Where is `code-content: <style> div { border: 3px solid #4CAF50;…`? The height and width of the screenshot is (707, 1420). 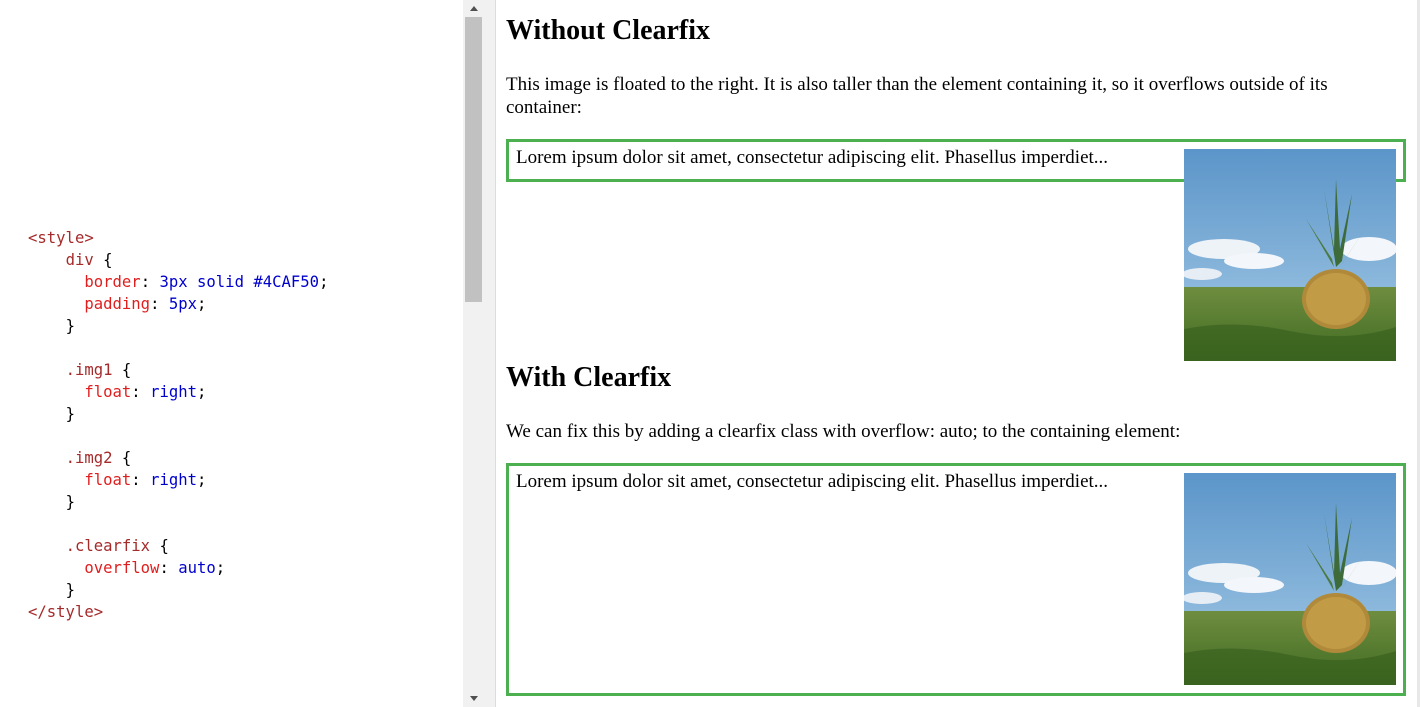 code-content: <style> div { border: 3px solid #4CAF50;… is located at coordinates (178, 425).